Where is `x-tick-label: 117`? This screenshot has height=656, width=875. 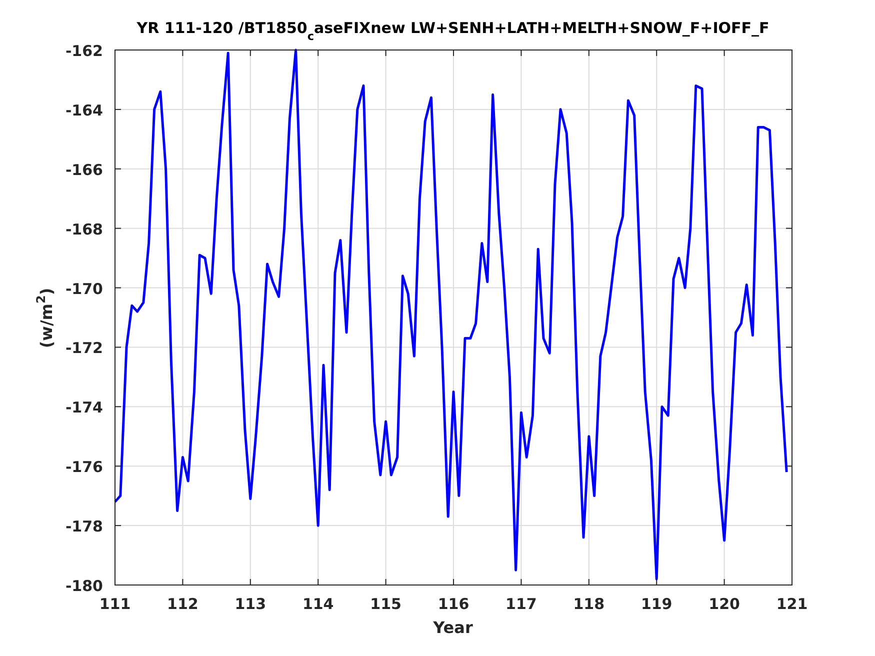
x-tick-label: 117 is located at coordinates (521, 604).